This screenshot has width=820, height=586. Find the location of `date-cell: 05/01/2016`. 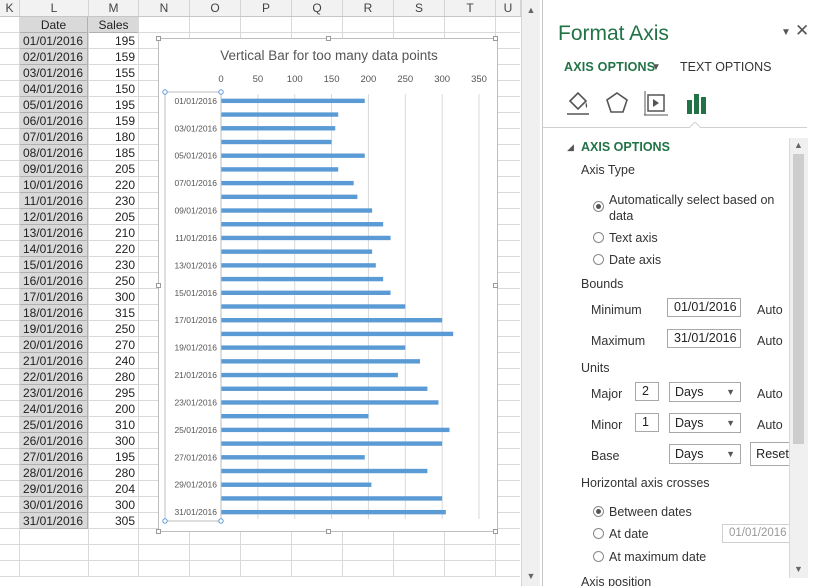

date-cell: 05/01/2016 is located at coordinates (54, 105).